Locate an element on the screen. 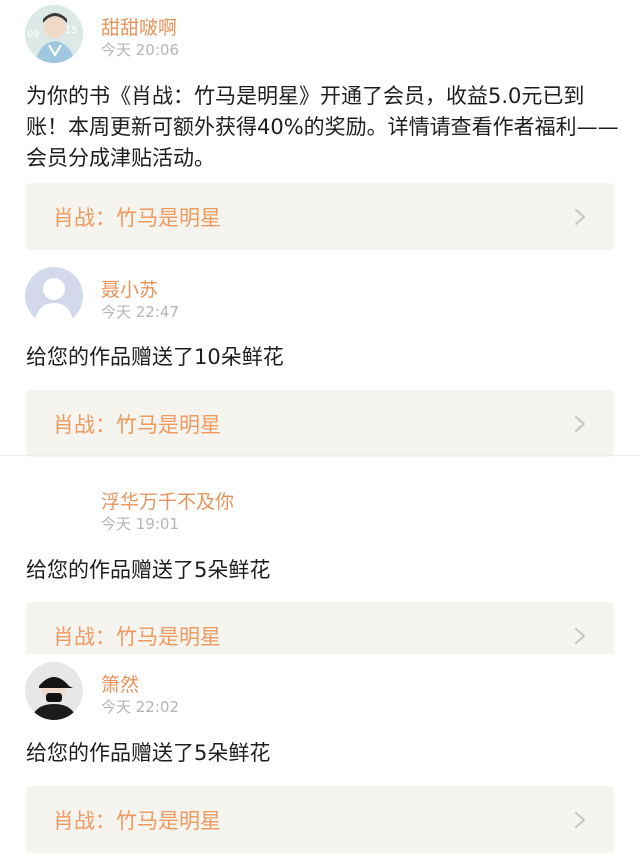 The width and height of the screenshot is (640, 858). default-user-avatar-icon is located at coordinates (54, 296).